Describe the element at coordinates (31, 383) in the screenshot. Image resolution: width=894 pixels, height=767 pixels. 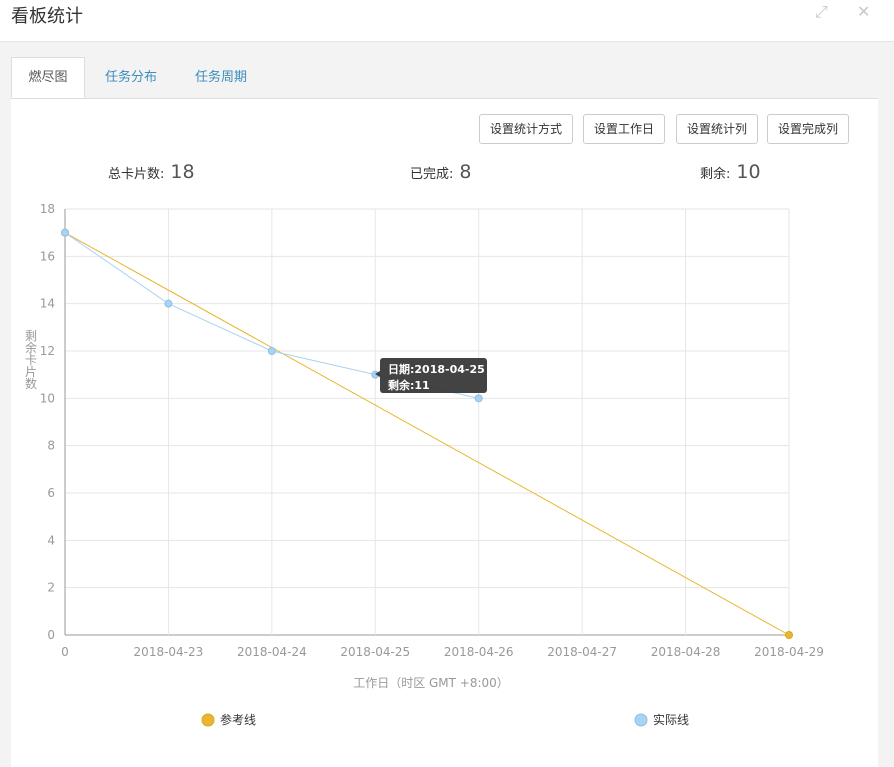
I see `y-axis-label-char: 数` at that location.